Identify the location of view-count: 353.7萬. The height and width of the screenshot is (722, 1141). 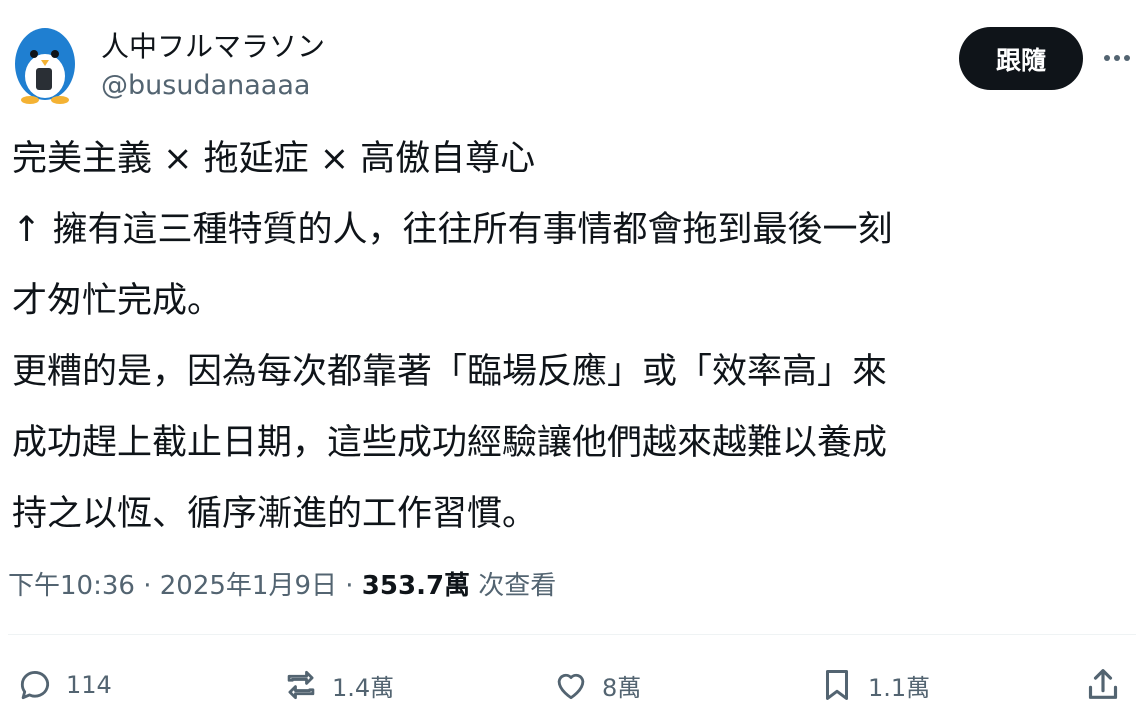
(416, 586).